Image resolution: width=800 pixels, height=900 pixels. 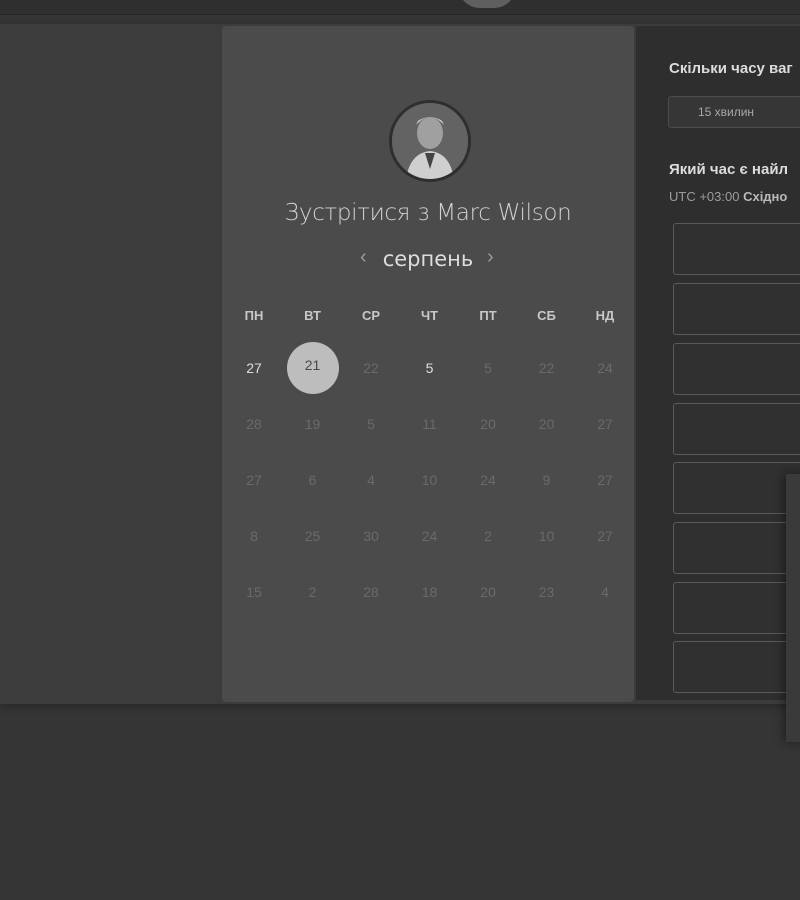 What do you see at coordinates (704, 196) in the screenshot?
I see `timezone-offset: UTC +03:00` at bounding box center [704, 196].